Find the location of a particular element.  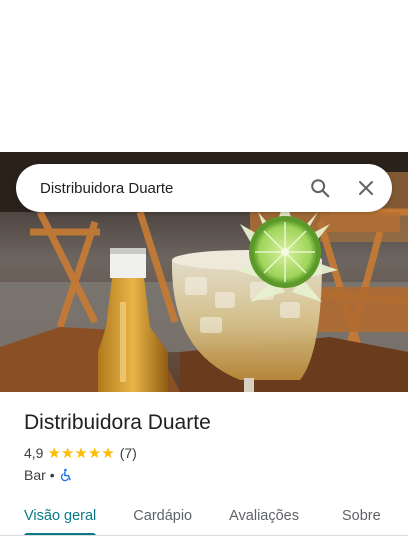

search-icon is located at coordinates (320, 188).